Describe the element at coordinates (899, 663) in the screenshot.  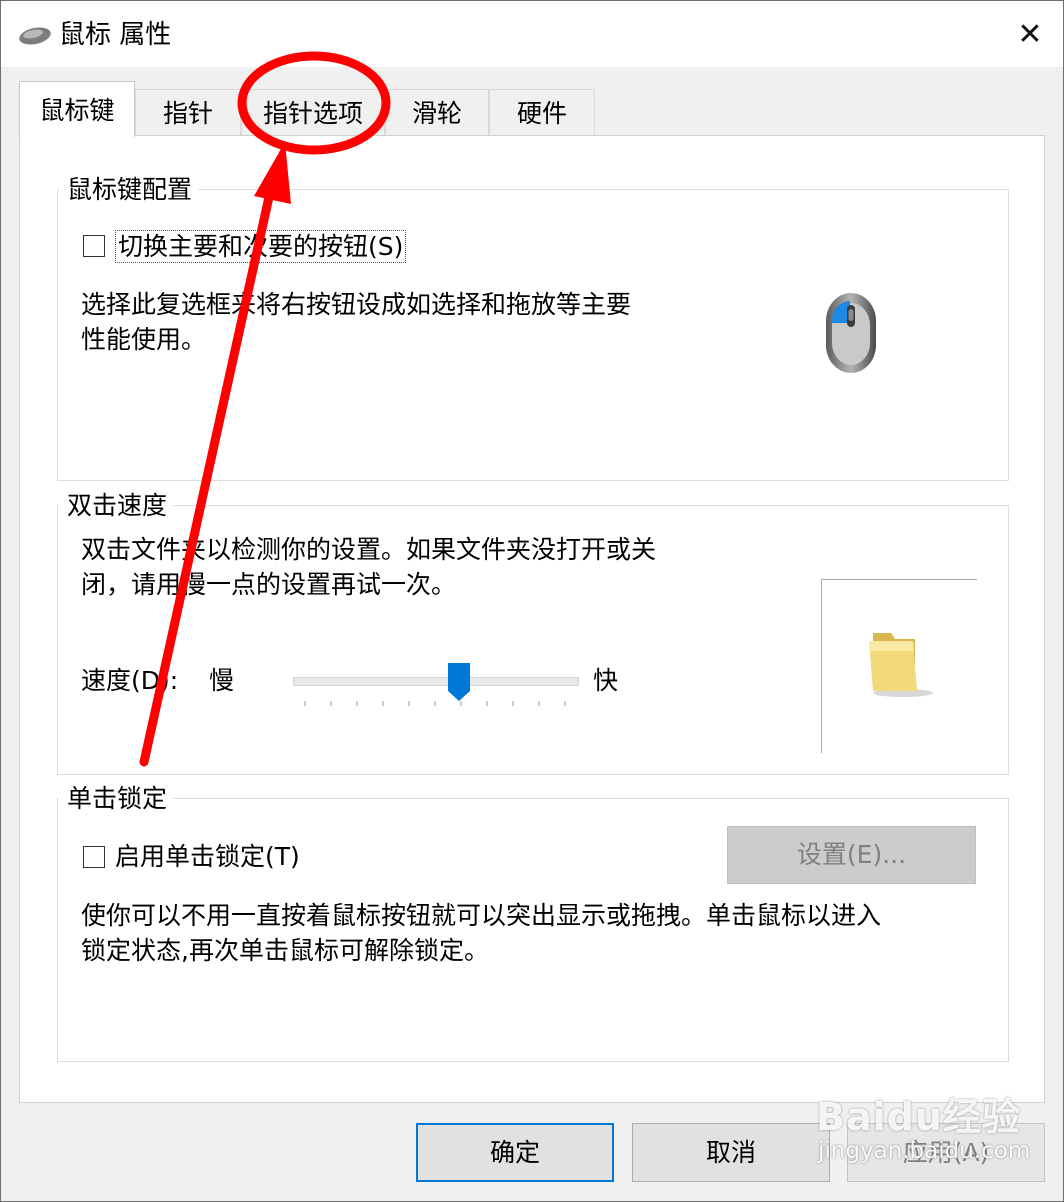
I see `folder-icon` at that location.